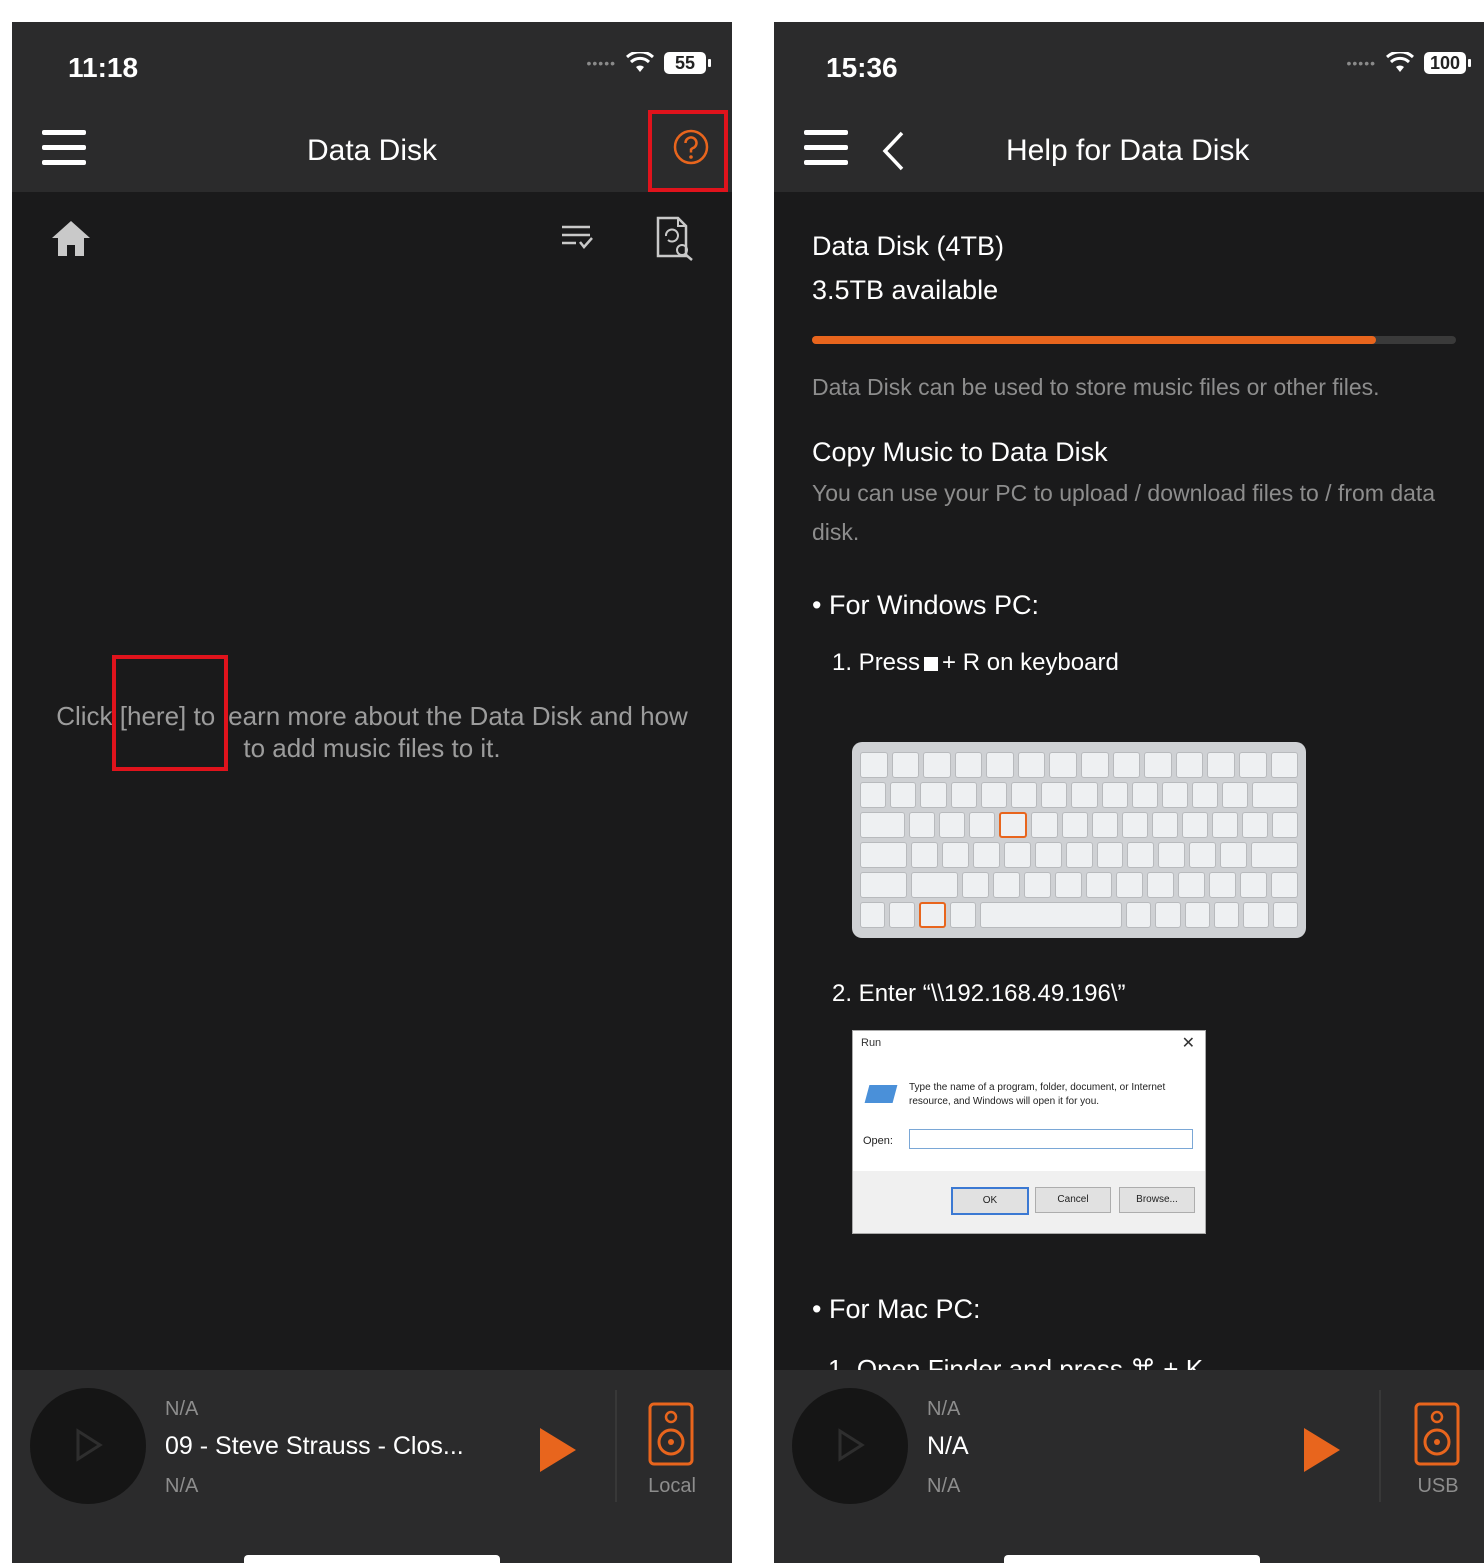 The image size is (1484, 1563). Describe the element at coordinates (372, 232) in the screenshot. I see `toolbar` at that location.